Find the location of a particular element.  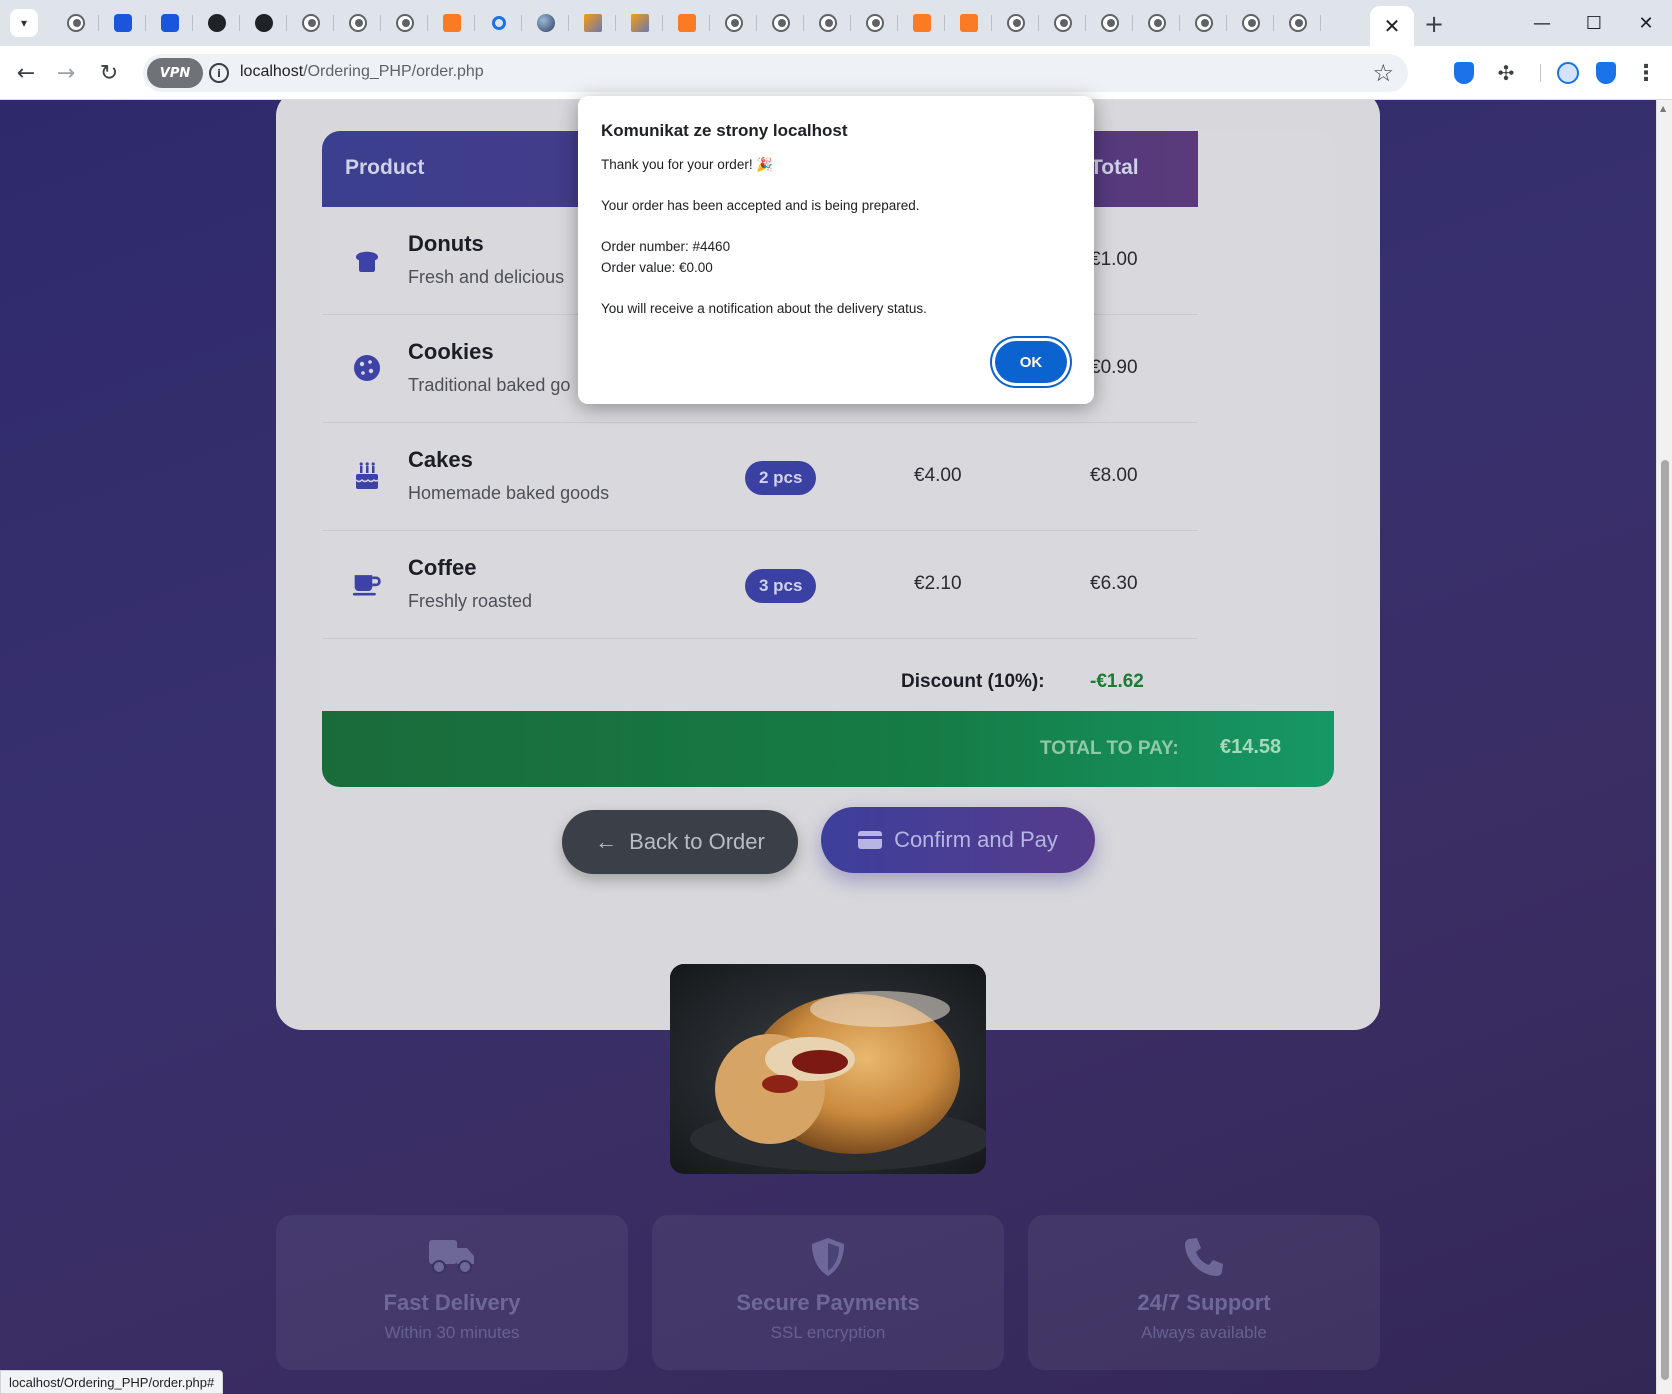

site-info-icon: i is located at coordinates (219, 73).